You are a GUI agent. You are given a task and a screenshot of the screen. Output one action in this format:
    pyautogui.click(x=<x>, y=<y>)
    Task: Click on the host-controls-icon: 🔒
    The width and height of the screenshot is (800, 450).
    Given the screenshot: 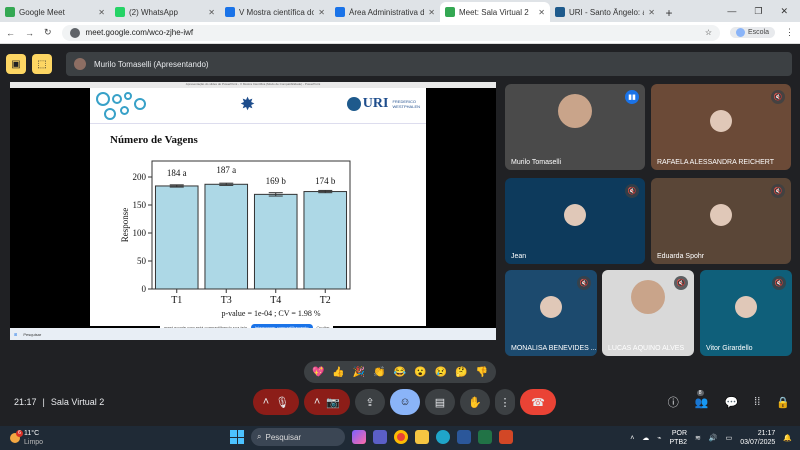 What is the action you would take?
    pyautogui.click(x=783, y=402)
    